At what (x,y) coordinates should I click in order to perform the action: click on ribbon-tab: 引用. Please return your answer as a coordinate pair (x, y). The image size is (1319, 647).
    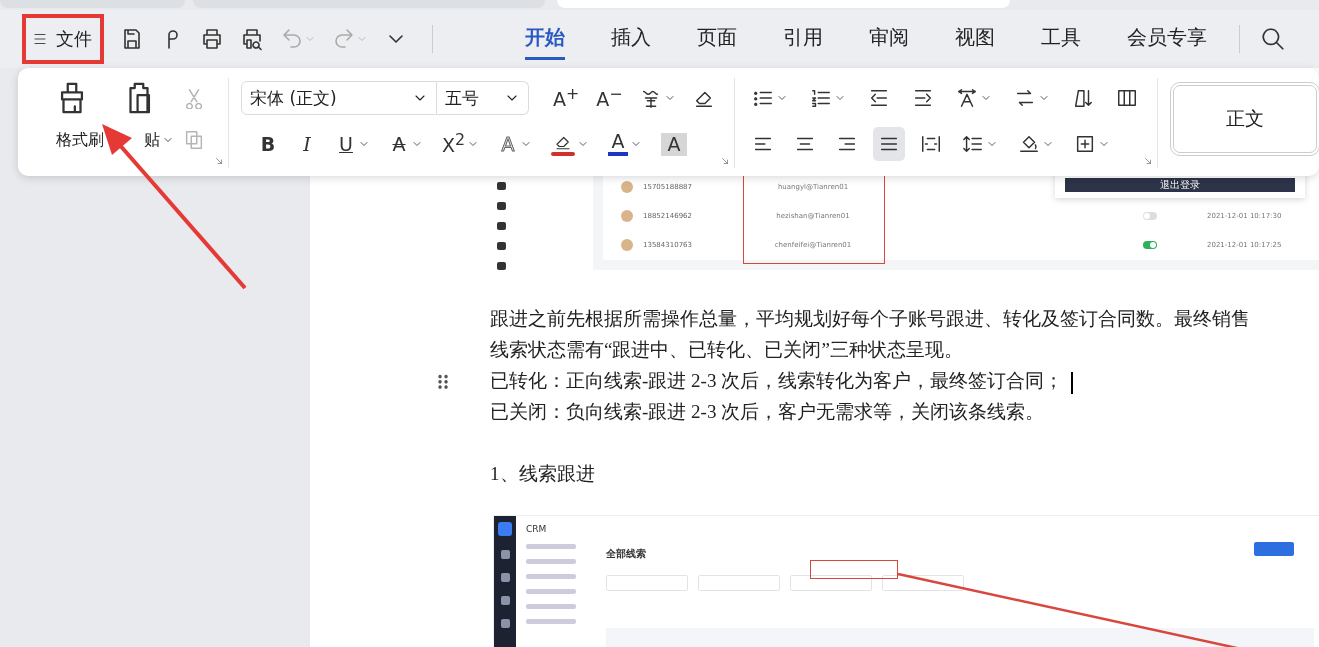
    Looking at the image, I should click on (803, 39).